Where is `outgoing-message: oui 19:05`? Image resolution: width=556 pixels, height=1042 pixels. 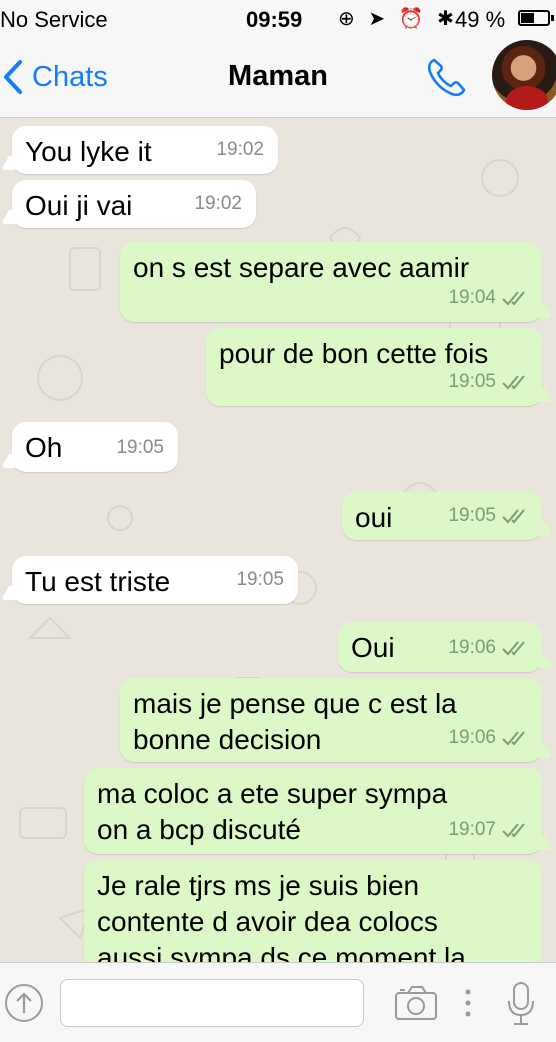
outgoing-message: oui 19:05 is located at coordinates (448, 516).